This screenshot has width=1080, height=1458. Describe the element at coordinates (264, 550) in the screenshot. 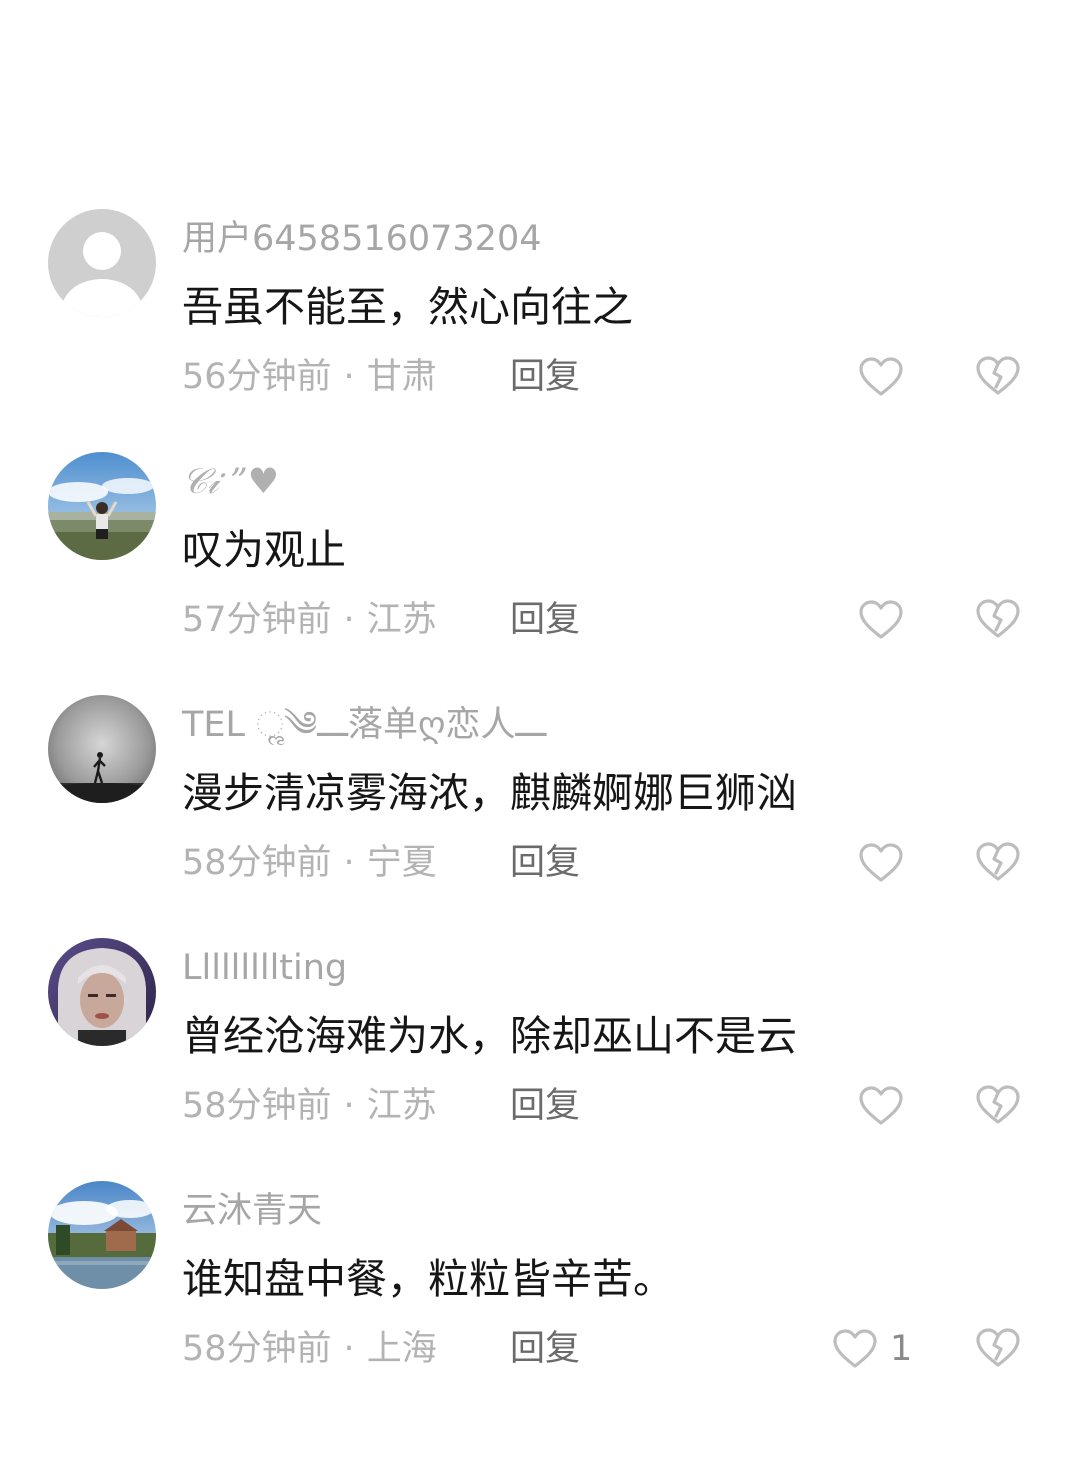

I see `comment-text: 叹为观止` at that location.